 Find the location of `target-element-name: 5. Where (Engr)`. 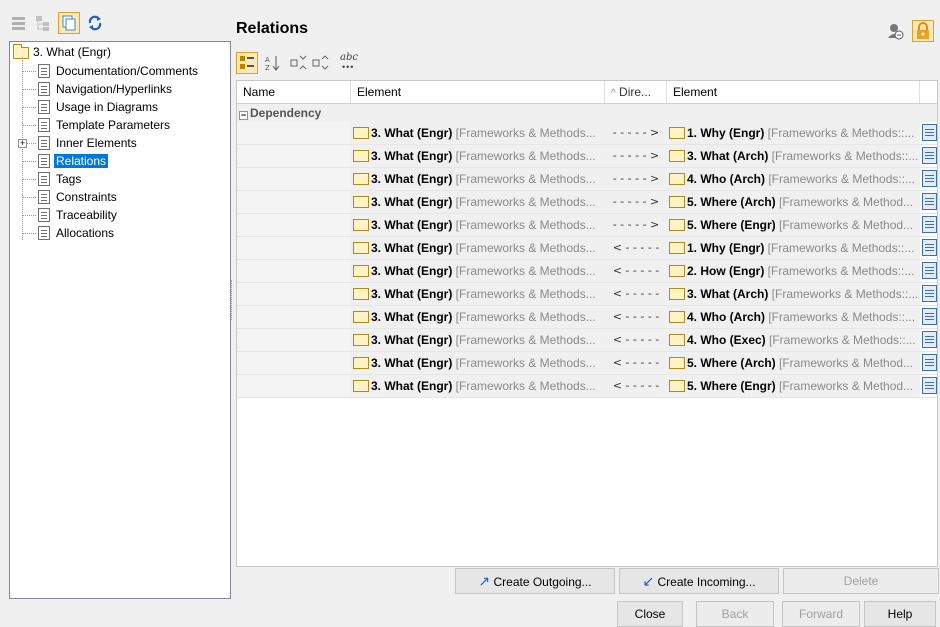

target-element-name: 5. Where (Engr) is located at coordinates (731, 386).